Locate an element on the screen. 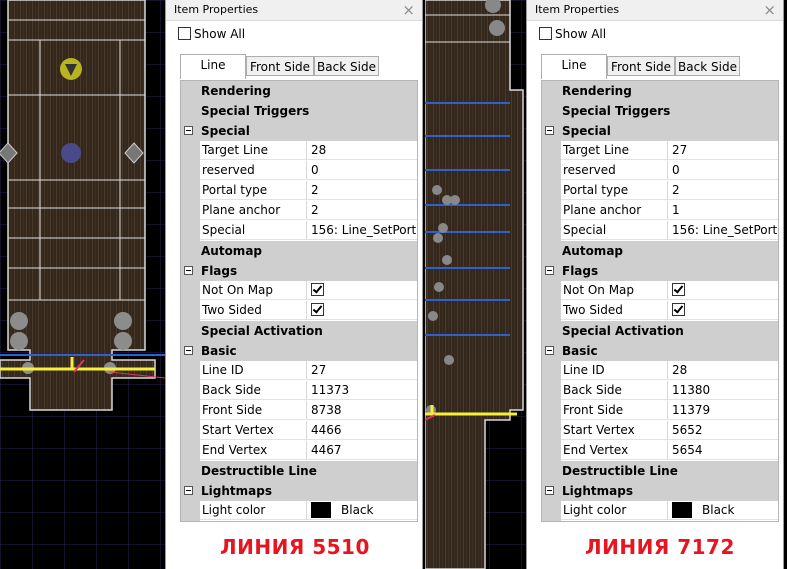 This screenshot has width=787, height=569. map-canvas-middle is located at coordinates (476, 284).